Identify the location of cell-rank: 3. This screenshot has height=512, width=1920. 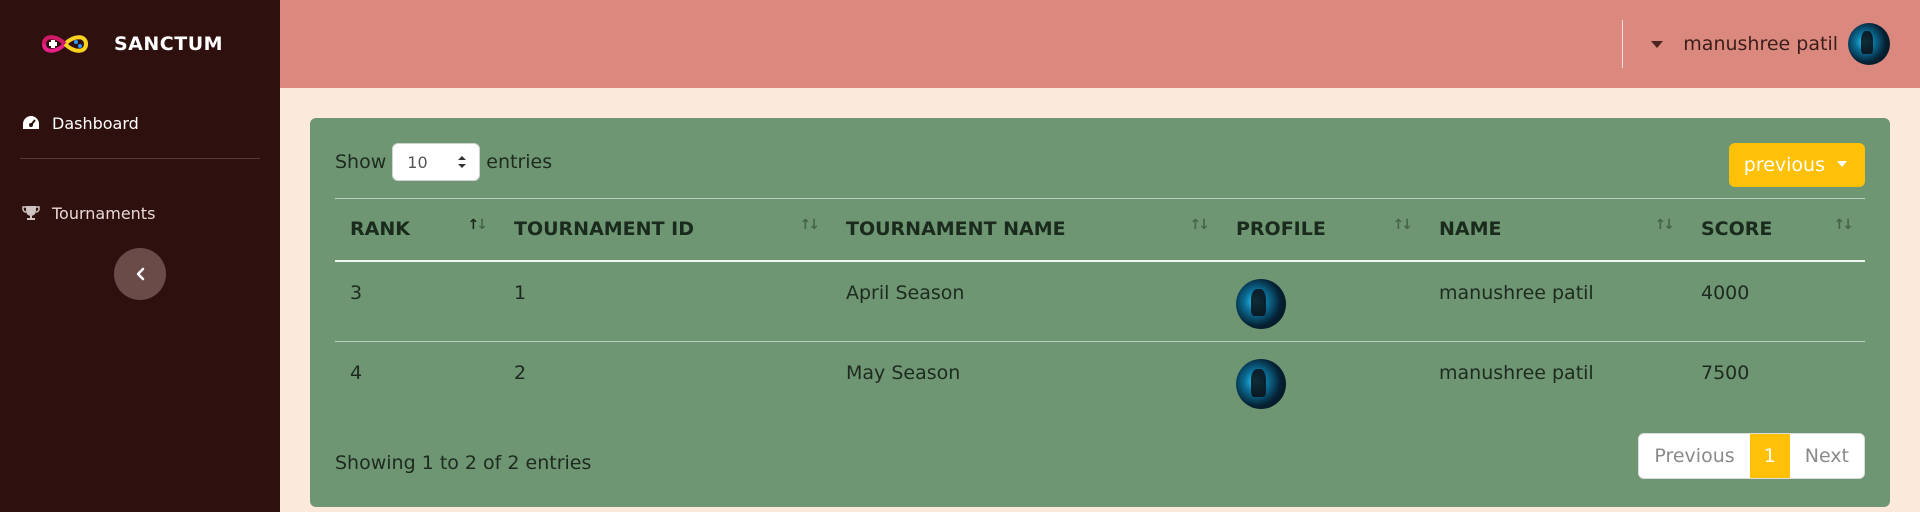
(417, 301).